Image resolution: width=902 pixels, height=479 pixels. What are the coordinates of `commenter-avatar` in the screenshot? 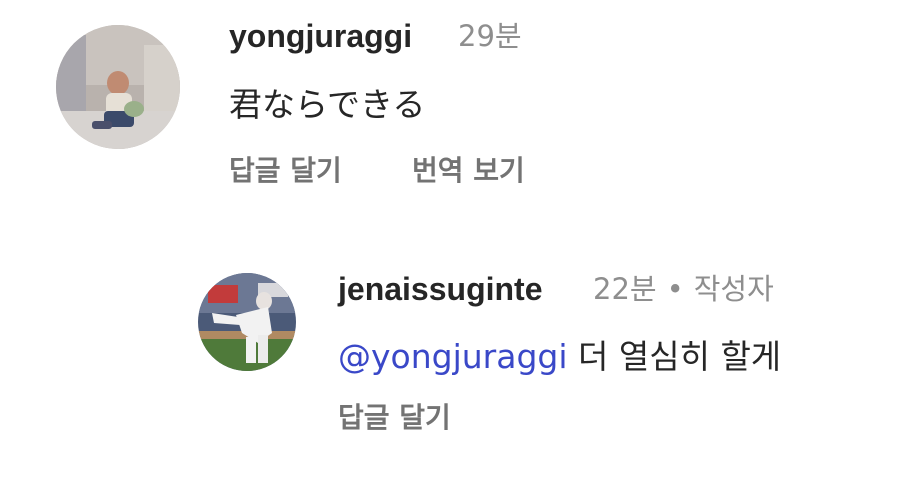 It's located at (118, 87).